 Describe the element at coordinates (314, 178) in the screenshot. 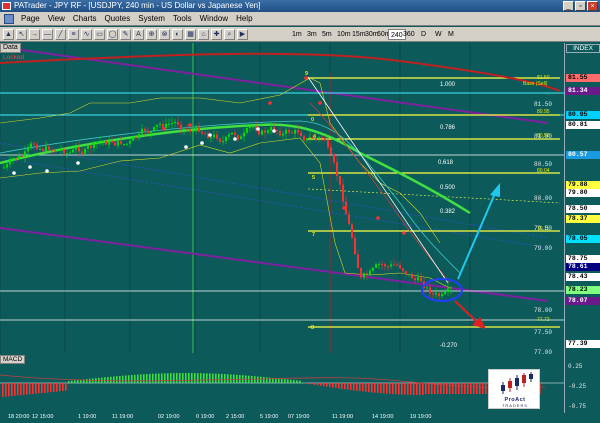

I see `wave-label: 5` at that location.